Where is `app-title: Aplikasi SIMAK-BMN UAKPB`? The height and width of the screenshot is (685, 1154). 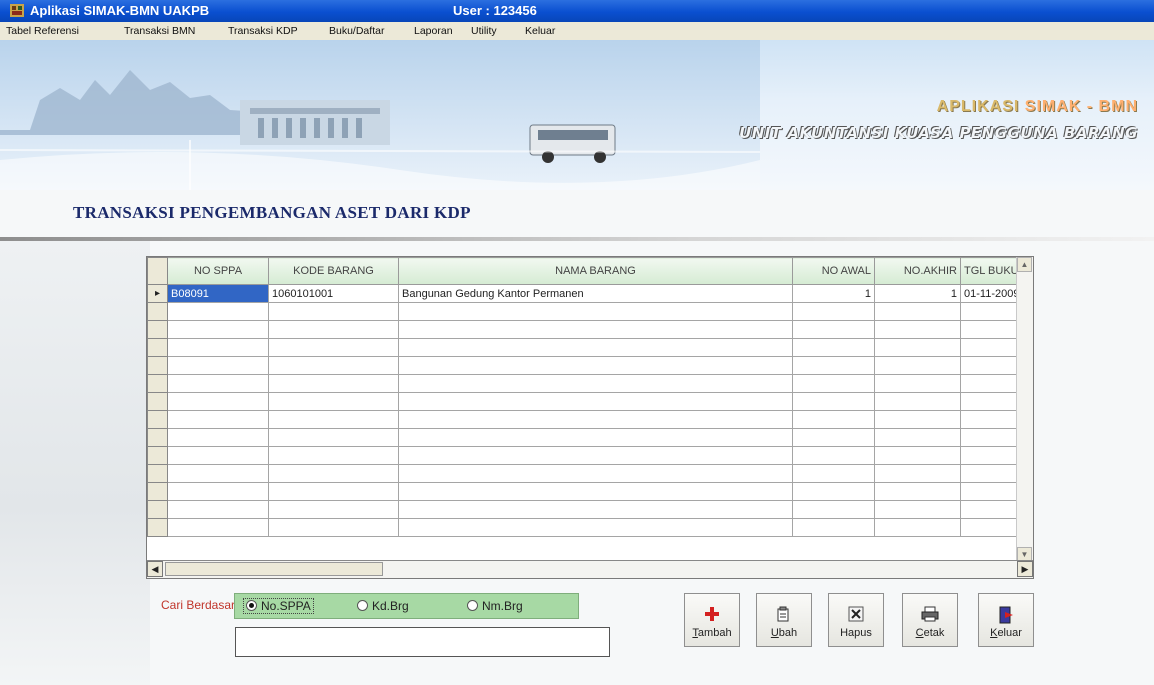 app-title: Aplikasi SIMAK-BMN UAKPB is located at coordinates (120, 10).